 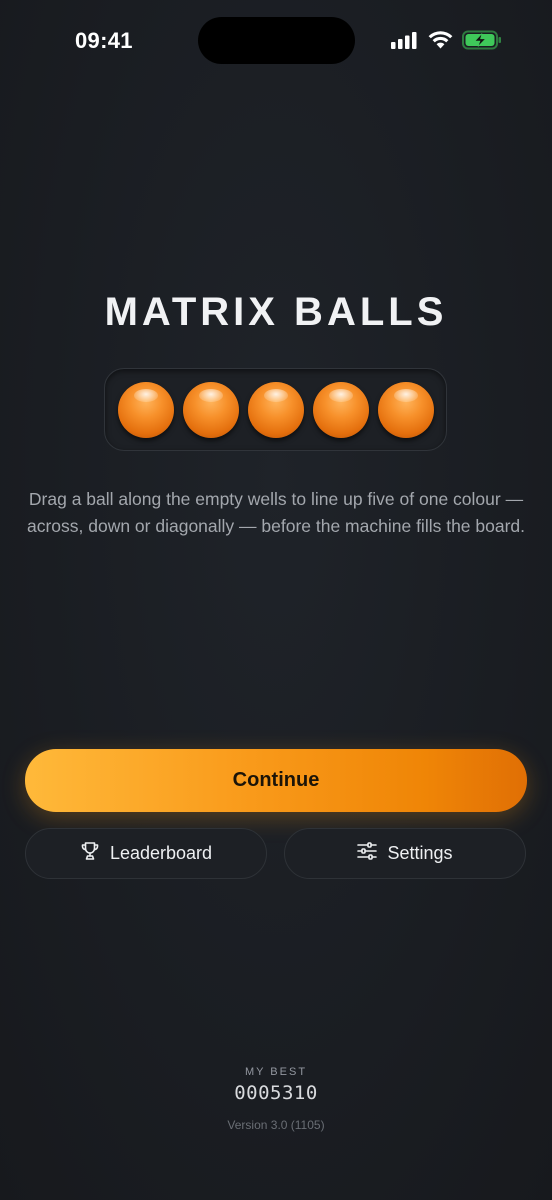 I want to click on continue-label: Continue, so click(x=276, y=780).